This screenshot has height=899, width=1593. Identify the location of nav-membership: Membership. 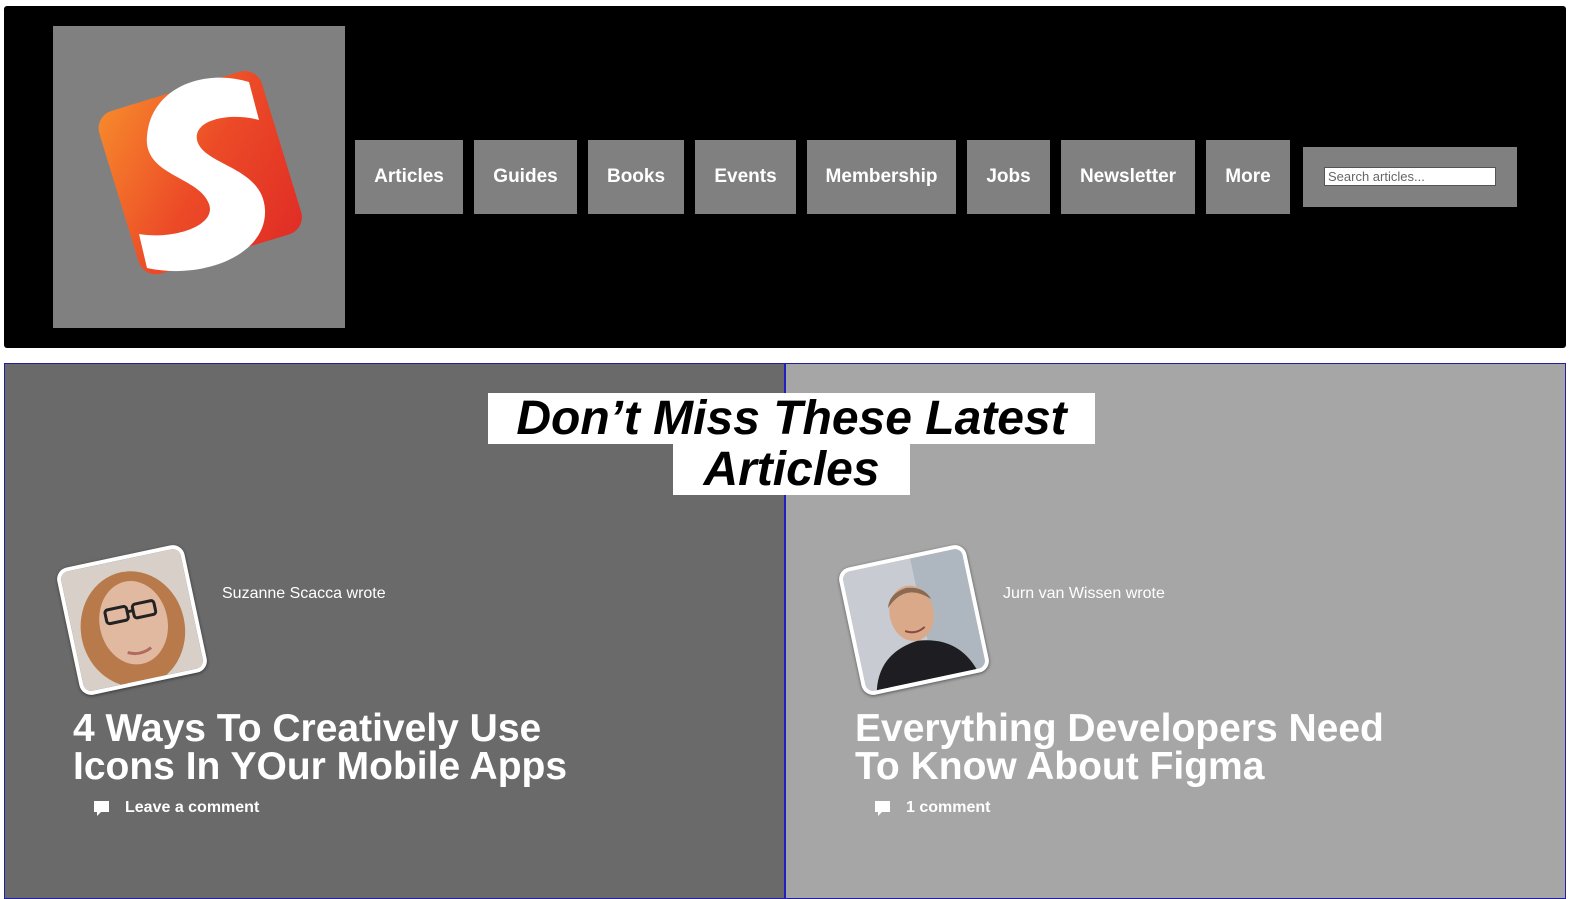
(881, 177).